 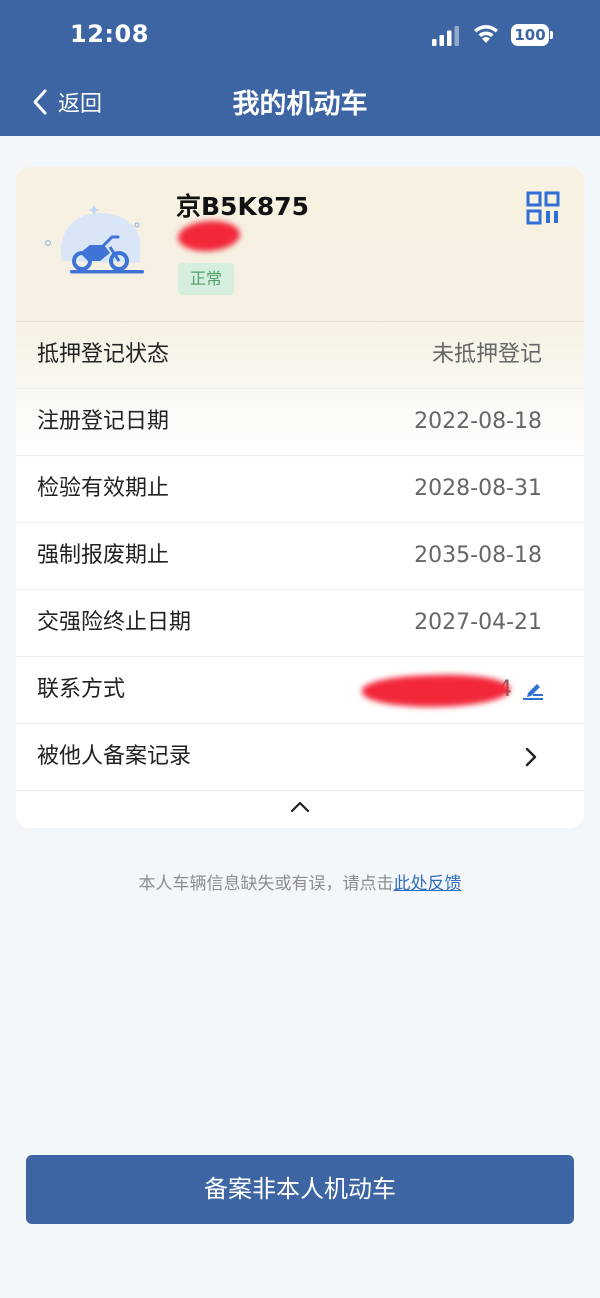 What do you see at coordinates (531, 757) in the screenshot?
I see `chevron-right-icon` at bounding box center [531, 757].